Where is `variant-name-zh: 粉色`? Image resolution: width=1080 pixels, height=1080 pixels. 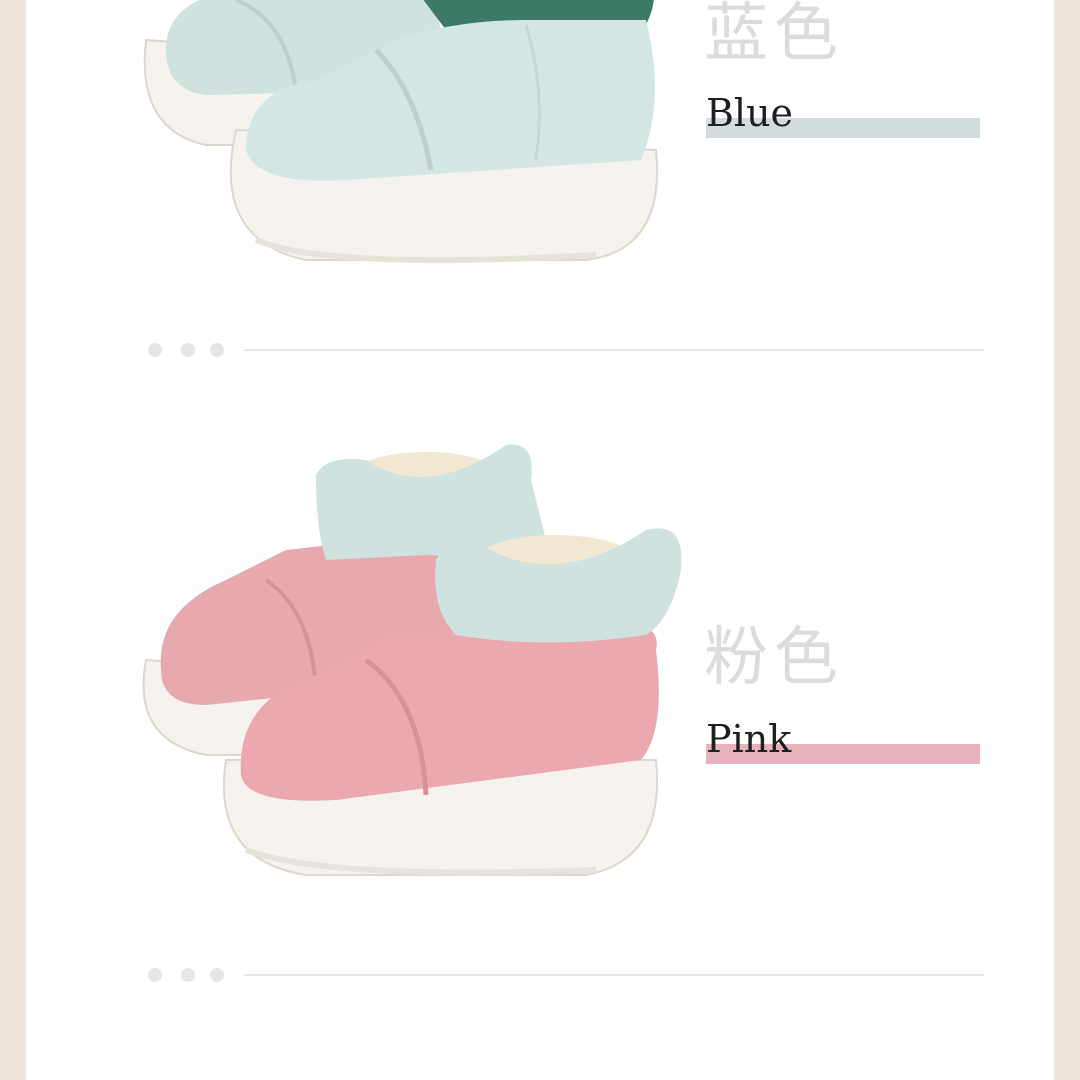 variant-name-zh: 粉色 is located at coordinates (774, 658).